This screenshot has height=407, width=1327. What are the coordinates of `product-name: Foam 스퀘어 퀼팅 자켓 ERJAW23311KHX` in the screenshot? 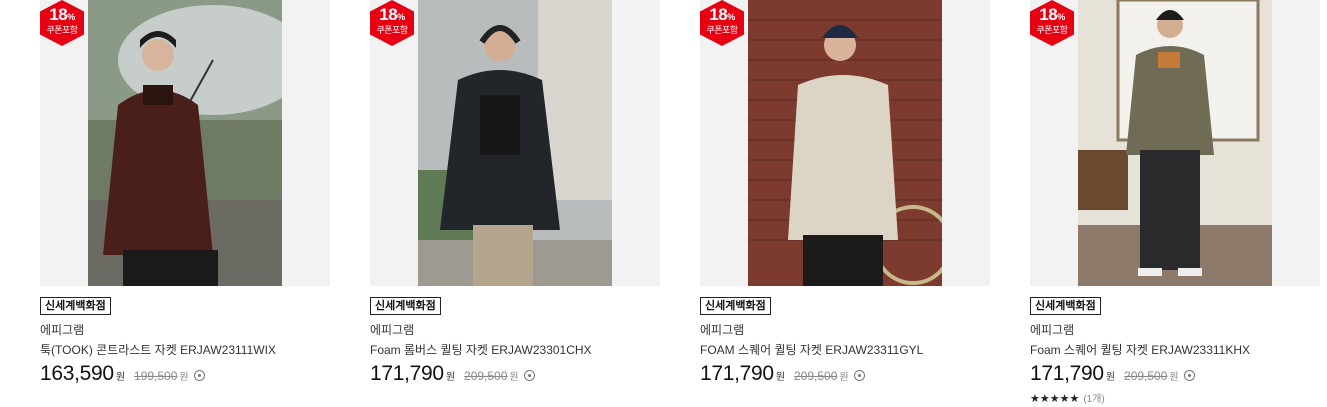 It's located at (1140, 349).